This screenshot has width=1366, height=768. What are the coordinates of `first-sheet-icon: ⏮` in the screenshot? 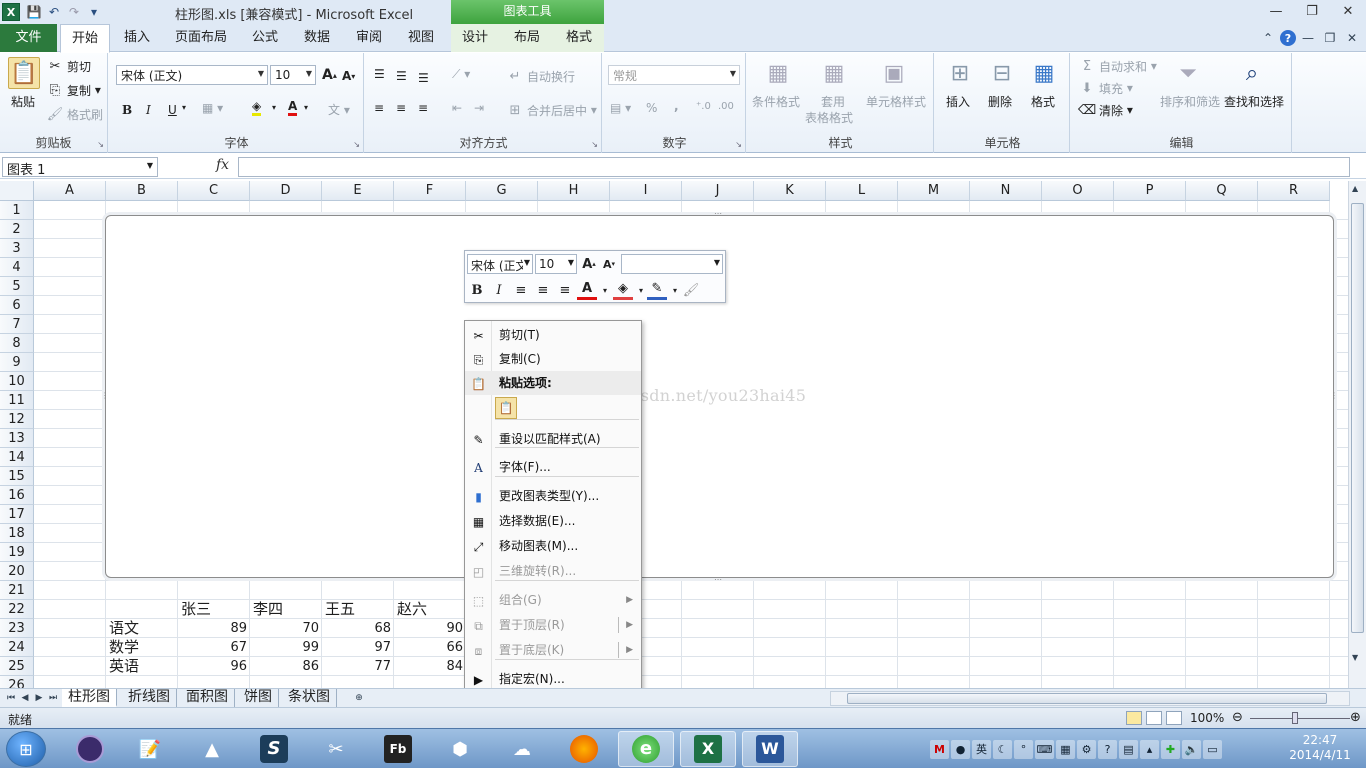 It's located at (11, 698).